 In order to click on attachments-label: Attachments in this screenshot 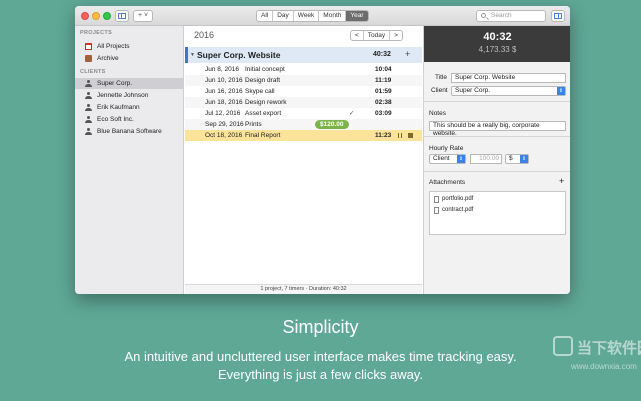, I will do `click(447, 182)`.